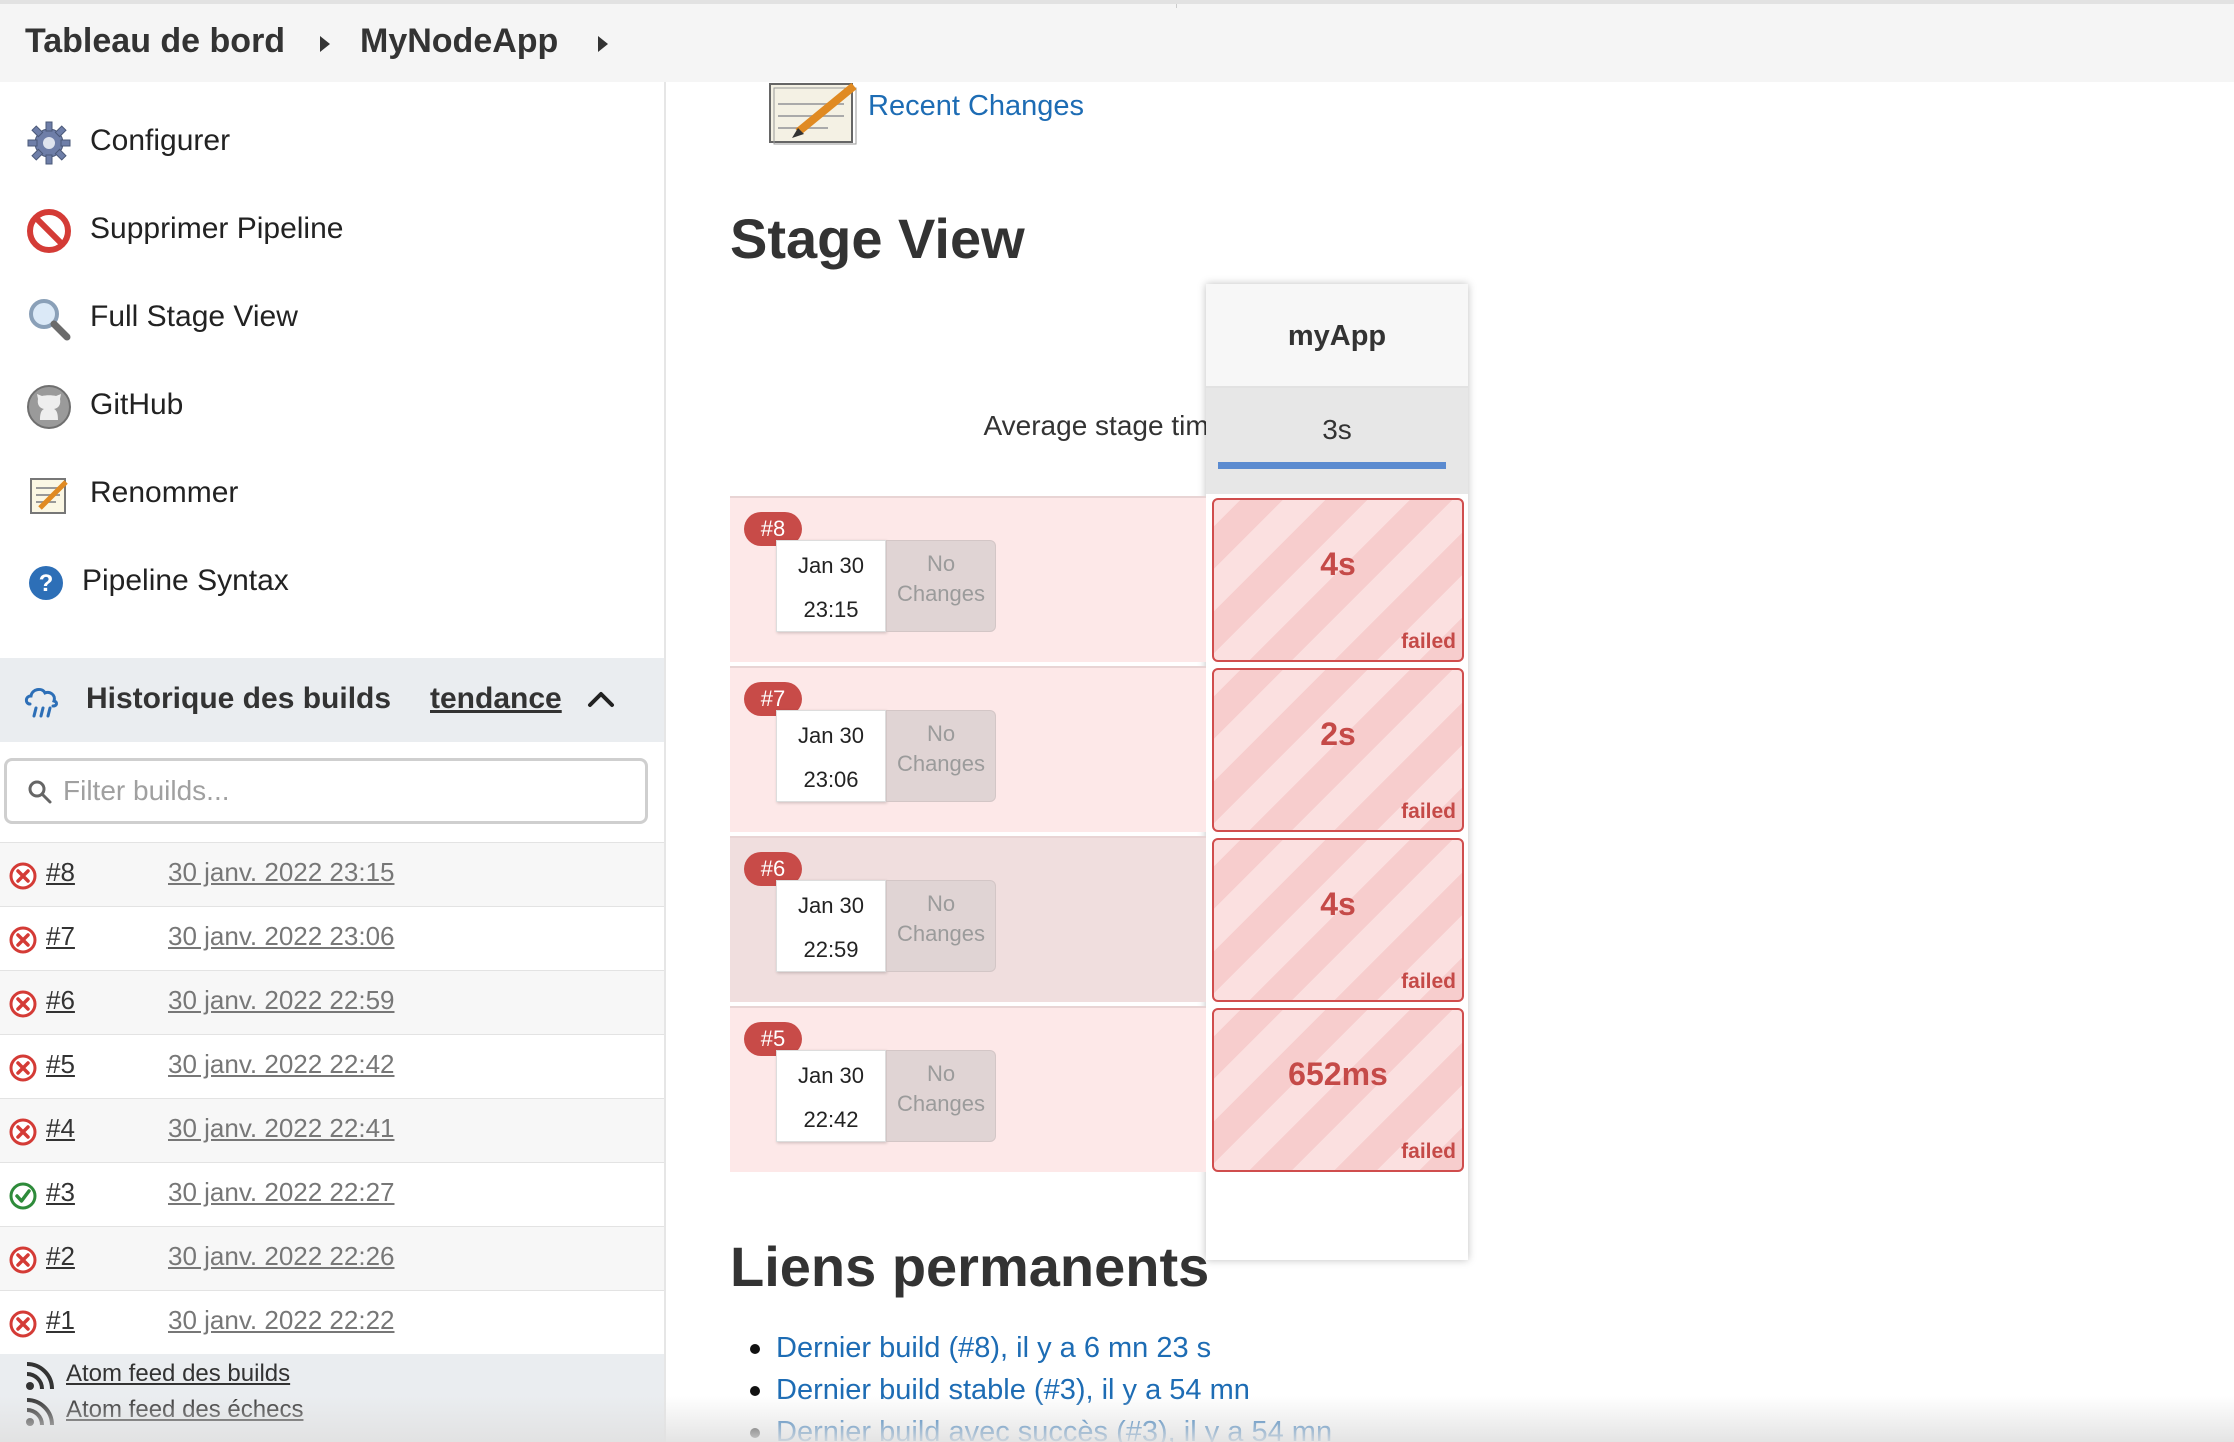 The width and height of the screenshot is (2234, 1442). What do you see at coordinates (160, 140) in the screenshot?
I see `sidebar-item-label: Configurer` at bounding box center [160, 140].